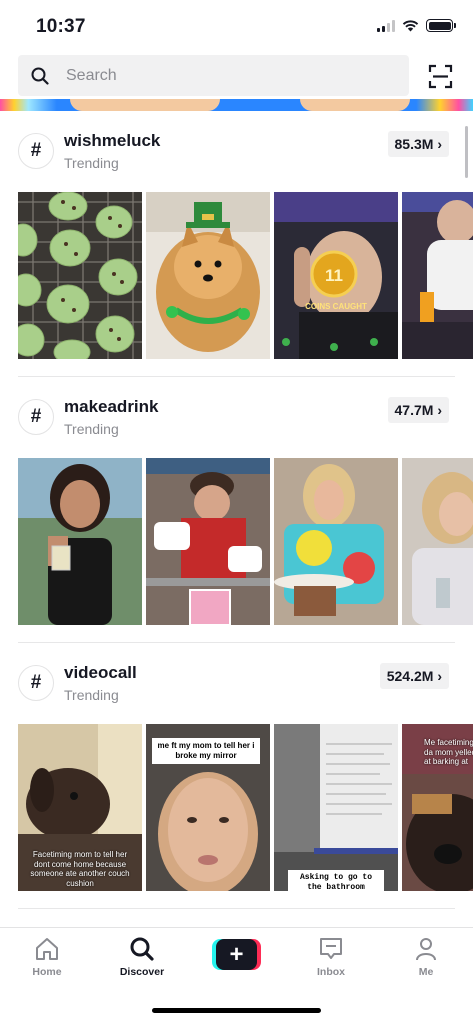  I want to click on section-header: # videocall Trending 524.2M ›, so click(236, 691).